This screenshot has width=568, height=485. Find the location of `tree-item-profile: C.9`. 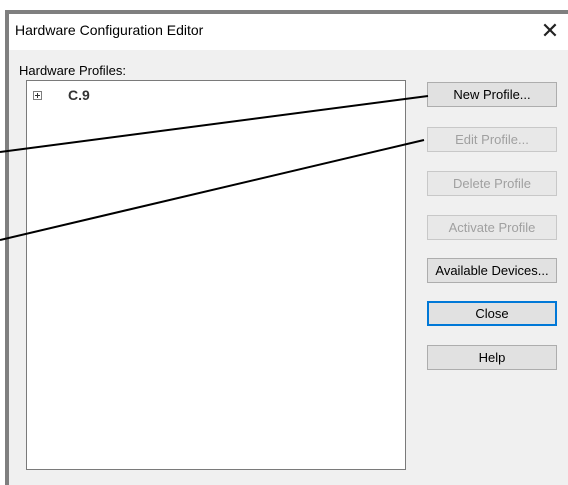

tree-item-profile: C.9 is located at coordinates (61, 95).